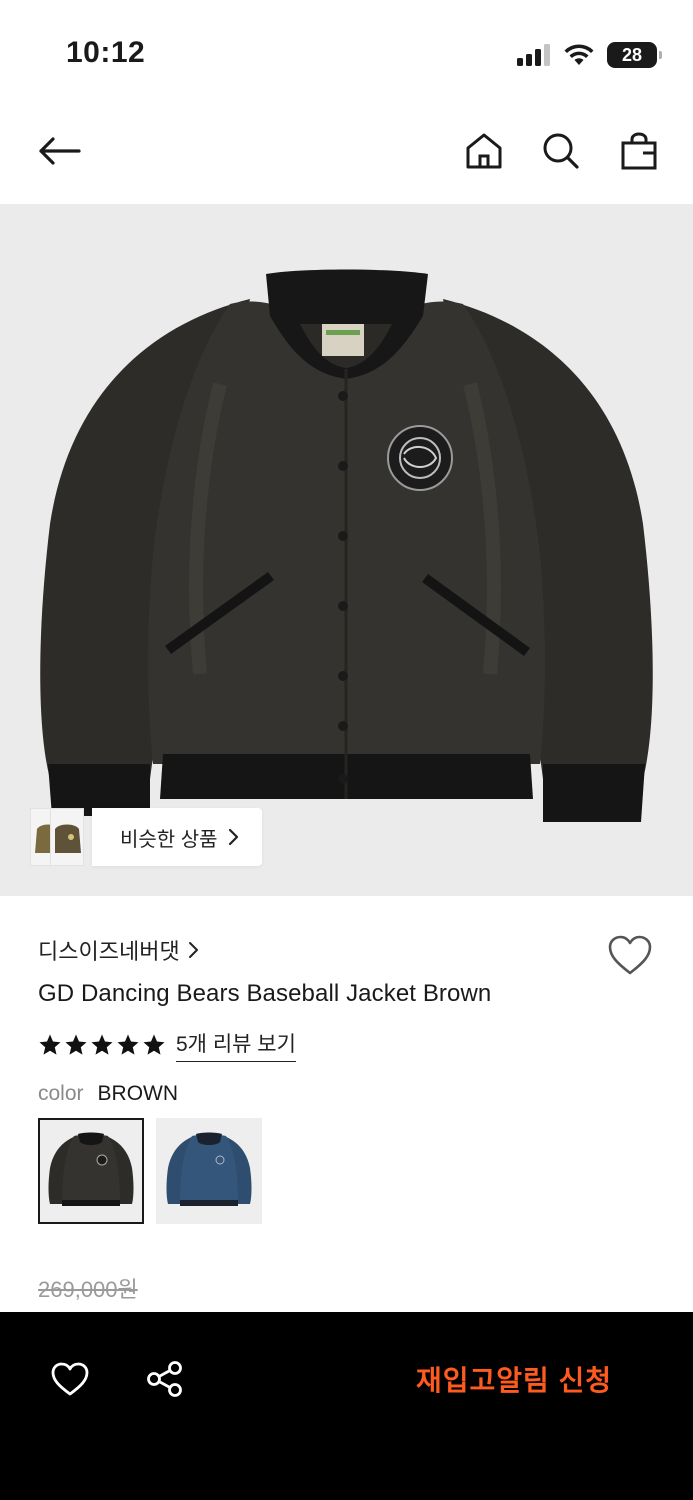 The width and height of the screenshot is (693, 1500). I want to click on battery-icon: 28, so click(634, 55).